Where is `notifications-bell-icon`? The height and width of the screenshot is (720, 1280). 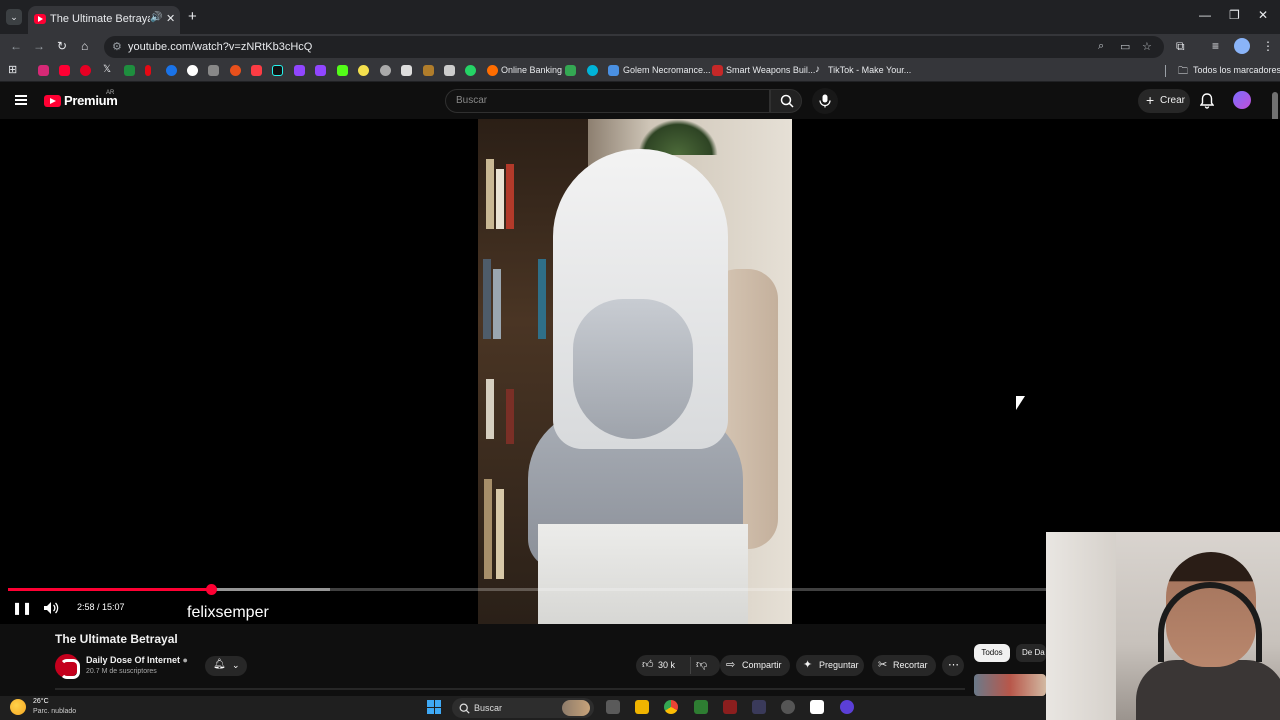
notifications-bell-icon is located at coordinates (1207, 101).